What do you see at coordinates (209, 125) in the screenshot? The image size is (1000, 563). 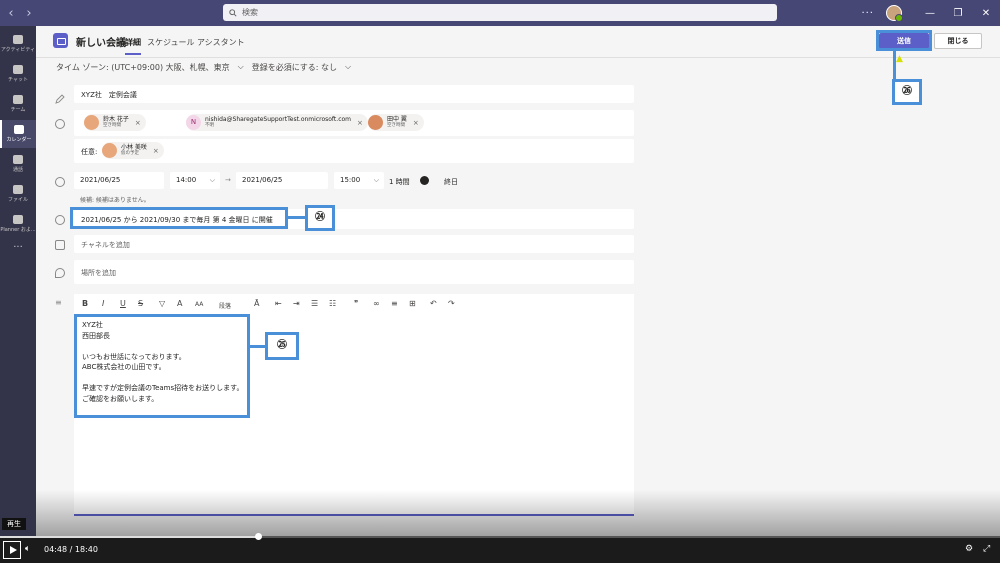 I see `attendee-status: 不明` at bounding box center [209, 125].